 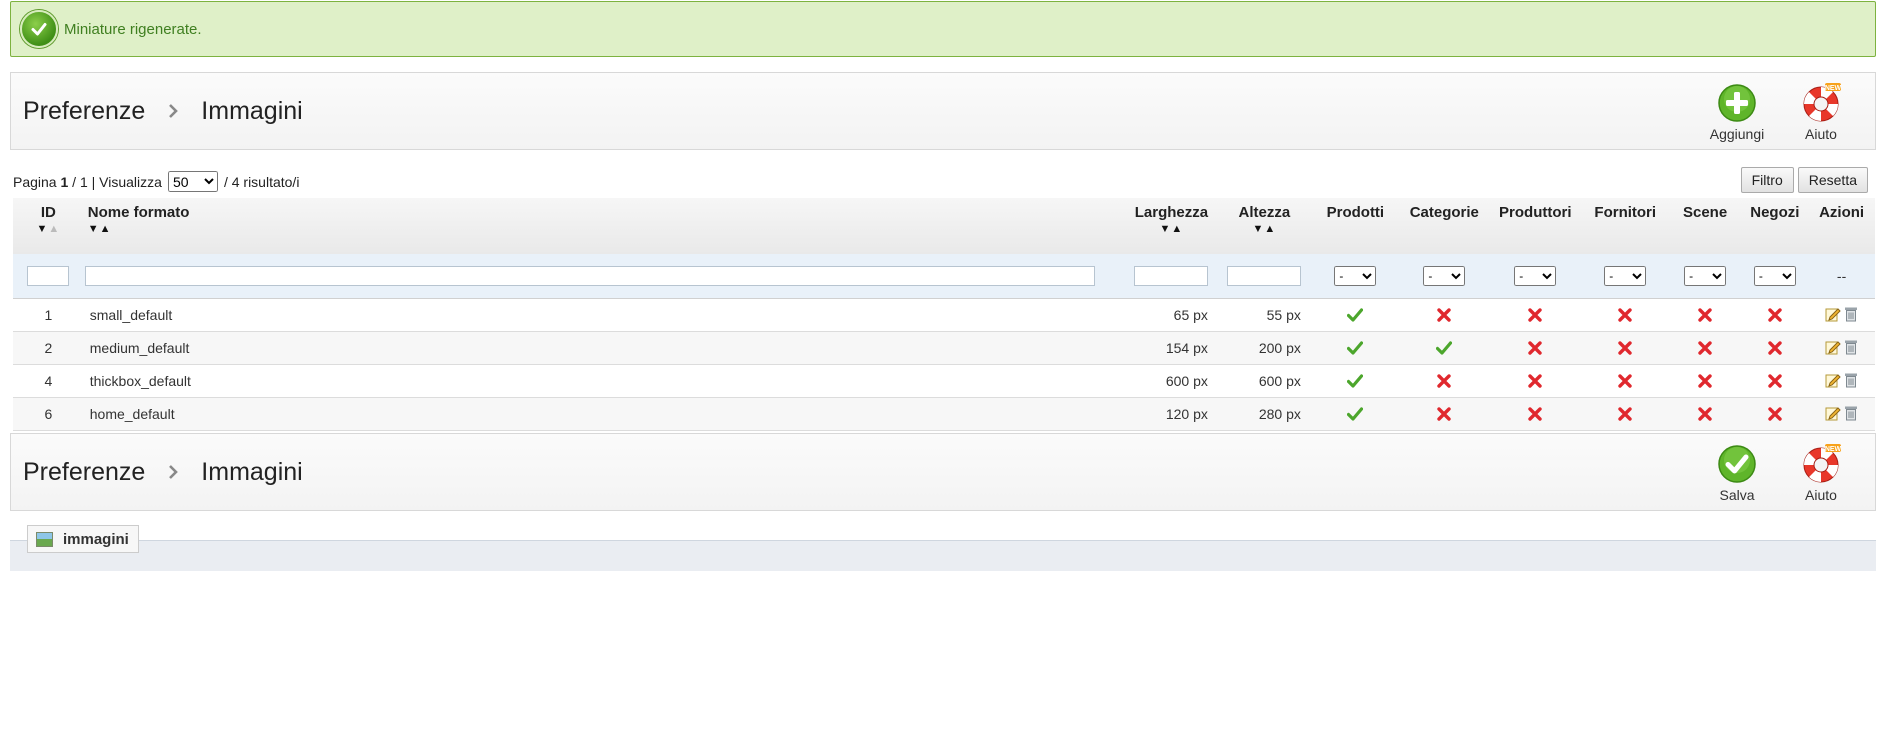 What do you see at coordinates (1355, 226) in the screenshot?
I see `column-header-products: Prodotti` at bounding box center [1355, 226].